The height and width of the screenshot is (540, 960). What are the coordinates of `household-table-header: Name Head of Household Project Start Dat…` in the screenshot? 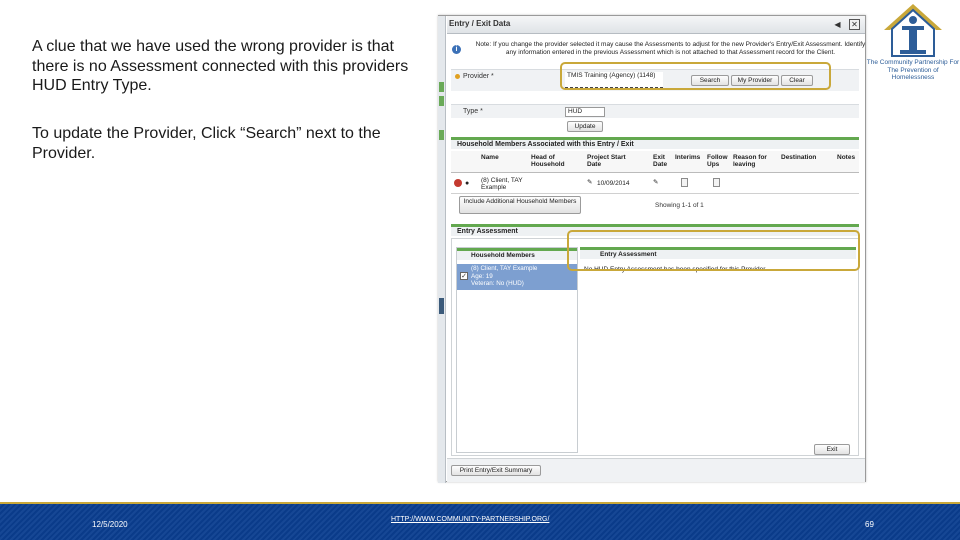 It's located at (655, 162).